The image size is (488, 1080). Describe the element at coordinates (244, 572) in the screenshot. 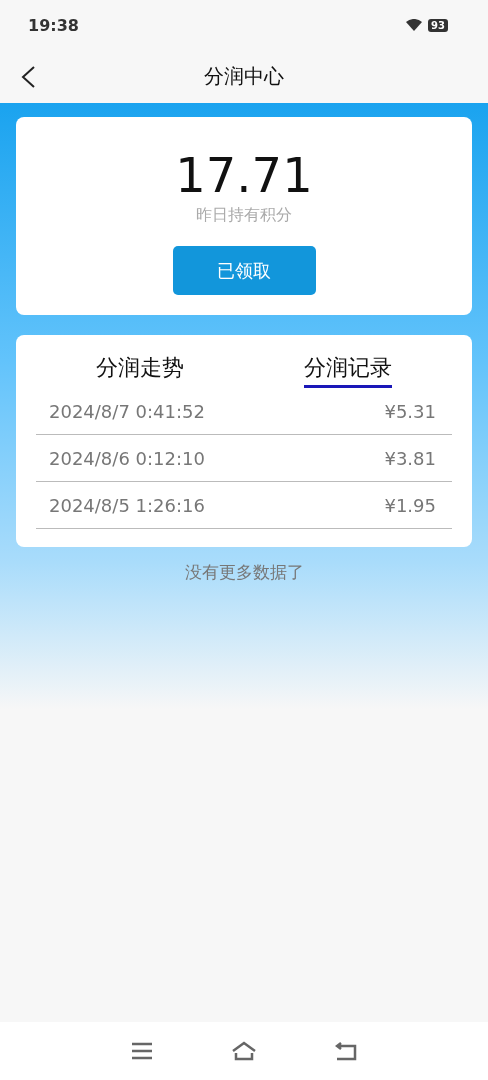

I see `empty-message: 没有更多数据了` at that location.